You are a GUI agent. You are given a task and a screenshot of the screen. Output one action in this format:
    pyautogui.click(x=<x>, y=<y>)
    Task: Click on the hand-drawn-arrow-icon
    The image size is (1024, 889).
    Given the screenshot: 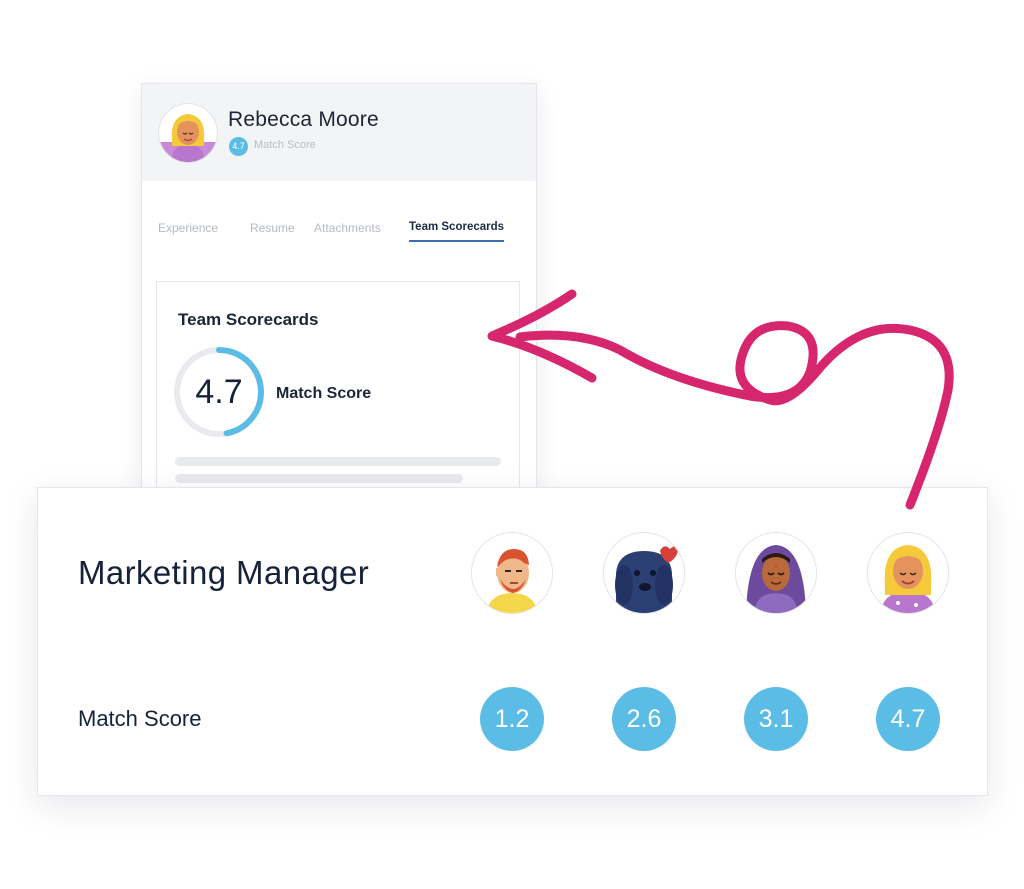 What is the action you would take?
    pyautogui.click(x=720, y=399)
    